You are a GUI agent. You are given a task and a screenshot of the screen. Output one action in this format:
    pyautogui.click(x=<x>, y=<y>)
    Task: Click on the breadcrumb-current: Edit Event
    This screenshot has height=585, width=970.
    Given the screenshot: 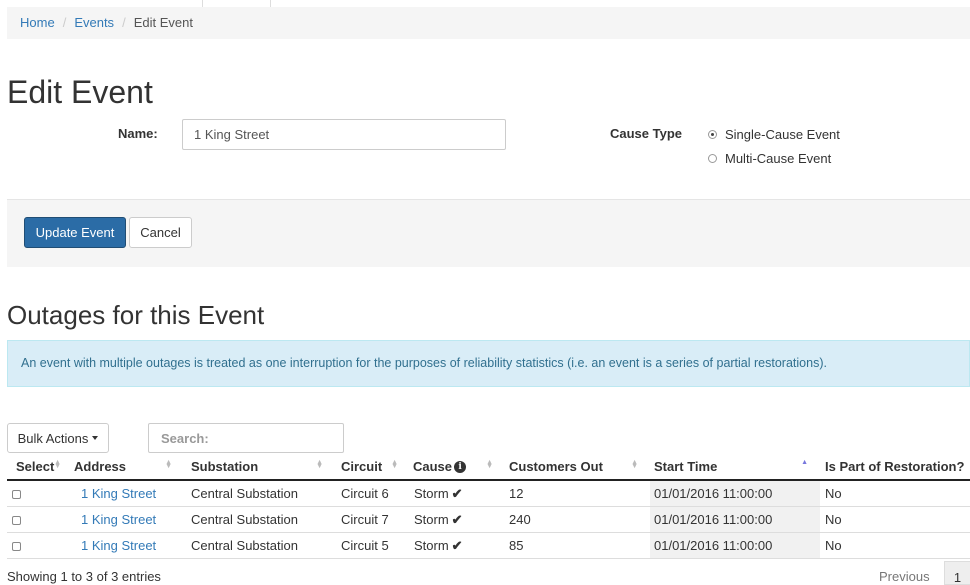 What is the action you would take?
    pyautogui.click(x=163, y=22)
    